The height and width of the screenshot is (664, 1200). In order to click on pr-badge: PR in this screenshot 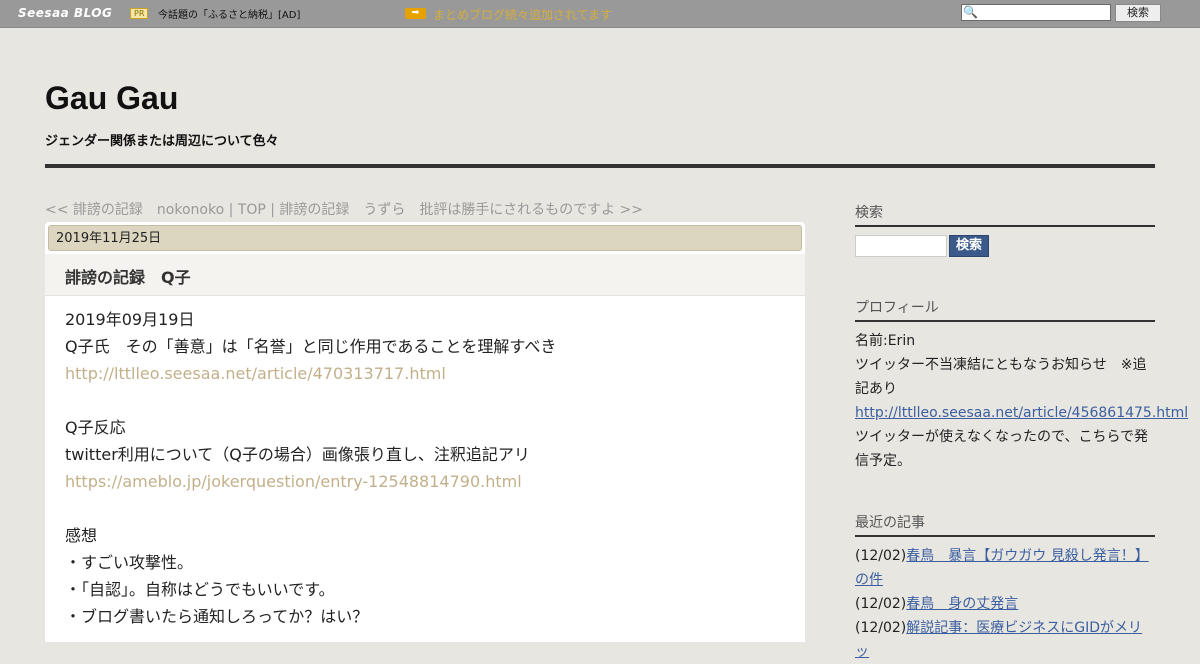, I will do `click(139, 13)`.